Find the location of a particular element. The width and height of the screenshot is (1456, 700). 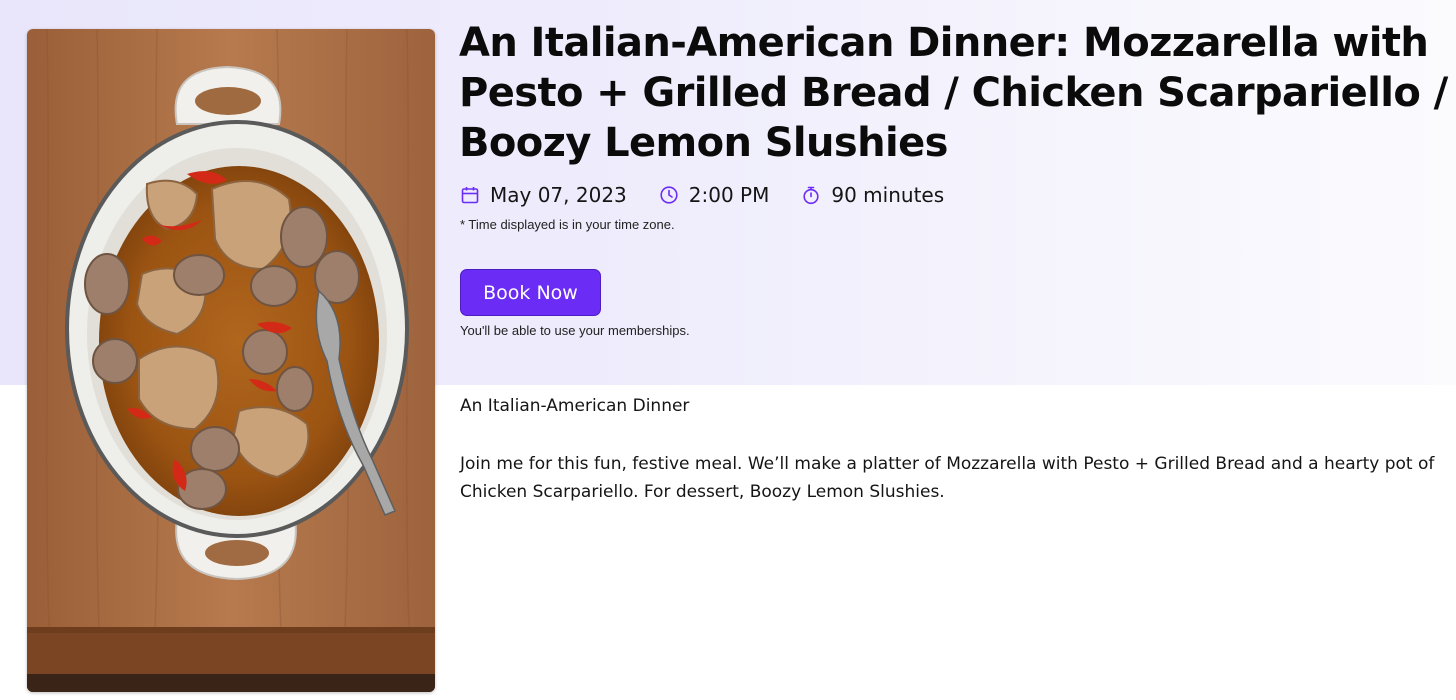

event-date: May 07, 2023 is located at coordinates (543, 195).